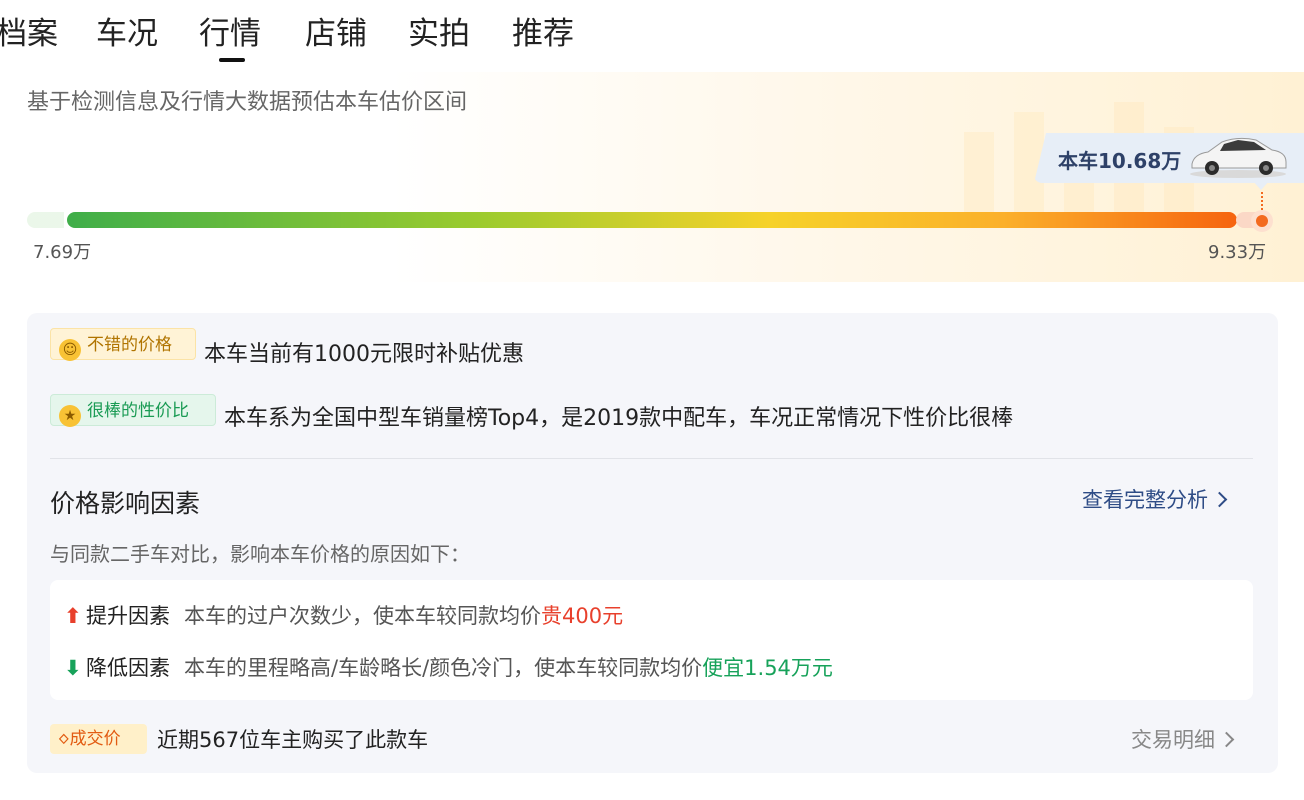 Image resolution: width=1304 pixels, height=800 pixels. I want to click on divider, so click(651, 458).